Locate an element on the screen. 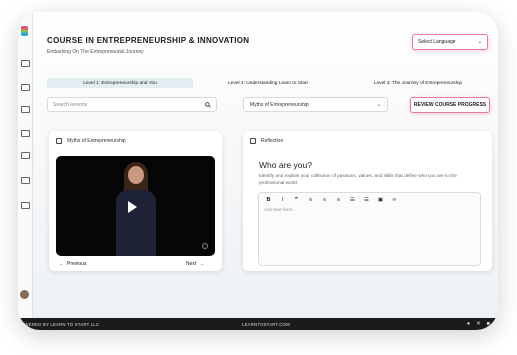 The height and width of the screenshot is (355, 517). align-right-icon: ≡ is located at coordinates (338, 200).